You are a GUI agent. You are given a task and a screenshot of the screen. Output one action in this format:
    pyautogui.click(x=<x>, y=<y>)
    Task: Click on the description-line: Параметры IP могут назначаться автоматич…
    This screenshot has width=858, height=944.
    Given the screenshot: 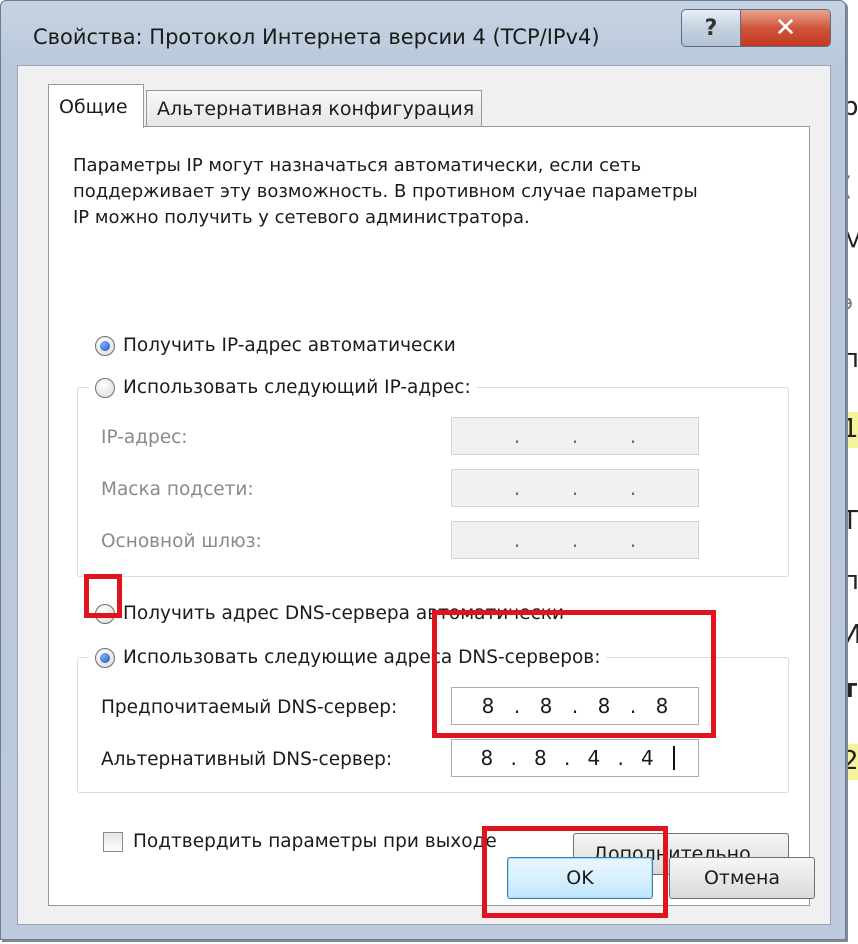 What is the action you would take?
    pyautogui.click(x=357, y=165)
    